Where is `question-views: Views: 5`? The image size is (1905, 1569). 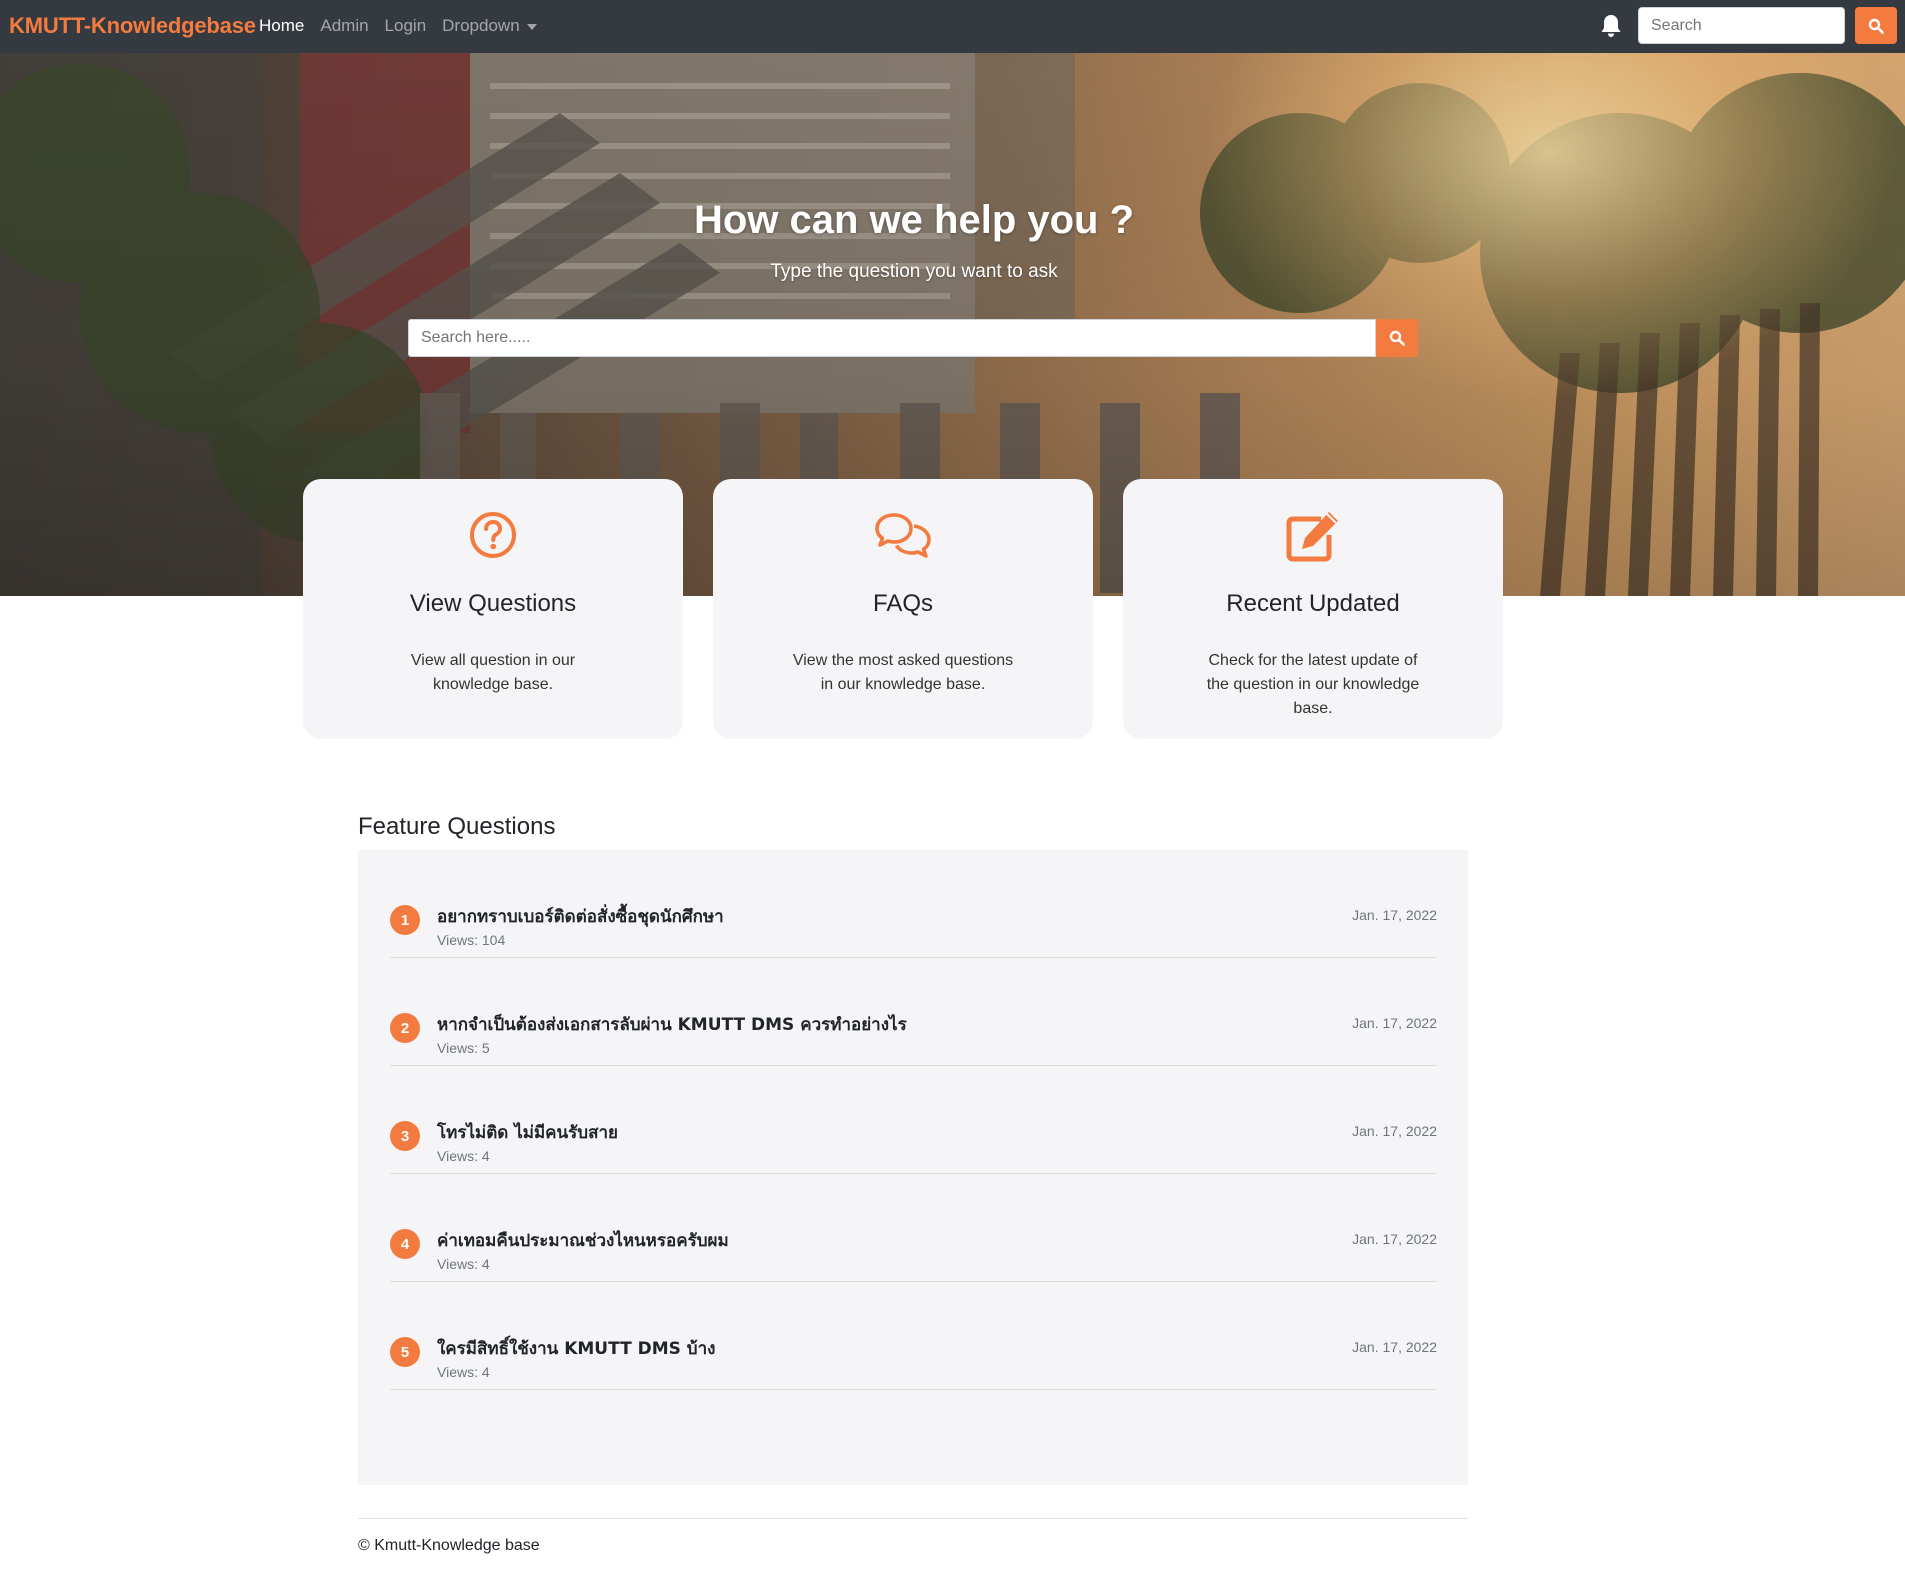 question-views: Views: 5 is located at coordinates (463, 1048).